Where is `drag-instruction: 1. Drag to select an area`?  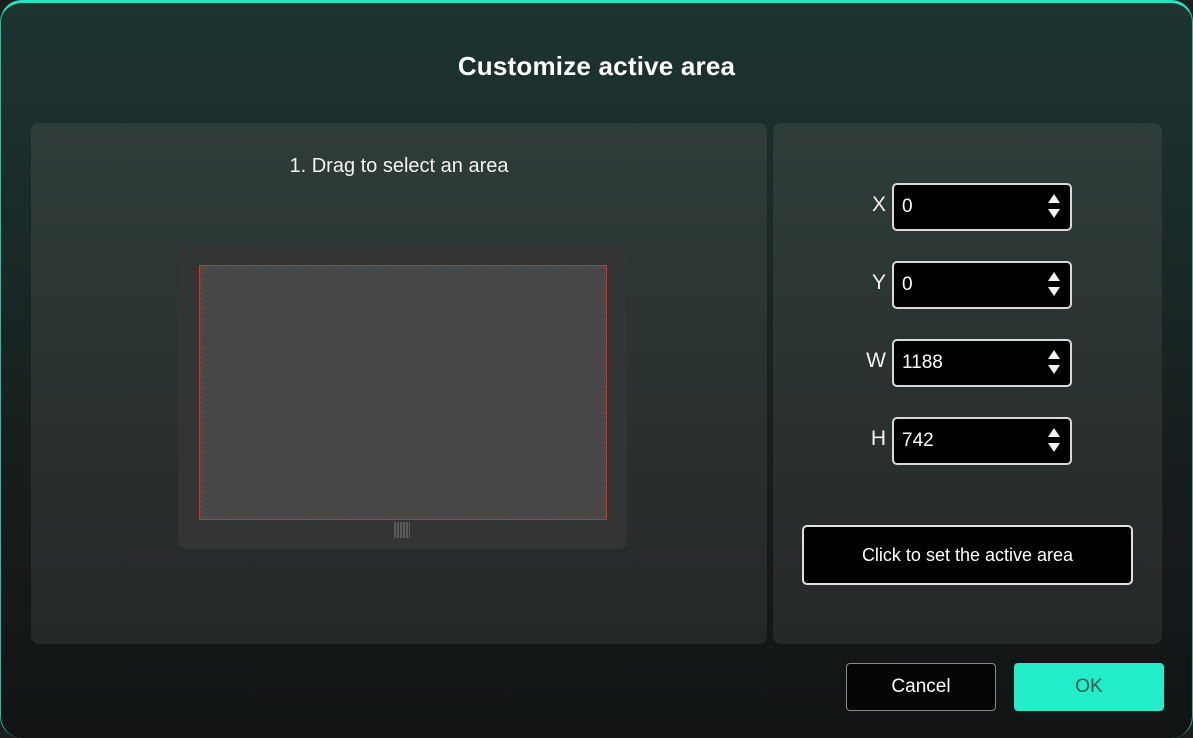 drag-instruction: 1. Drag to select an area is located at coordinates (399, 166).